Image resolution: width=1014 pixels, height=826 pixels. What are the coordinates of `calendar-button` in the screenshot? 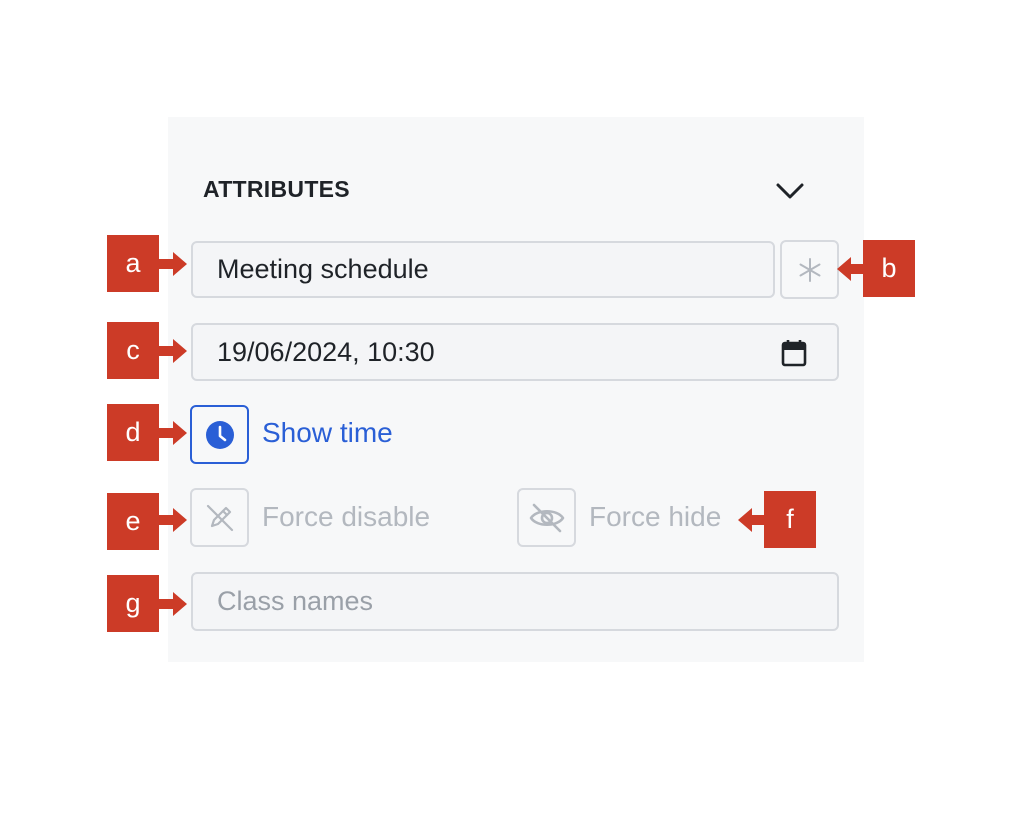 It's located at (794, 353).